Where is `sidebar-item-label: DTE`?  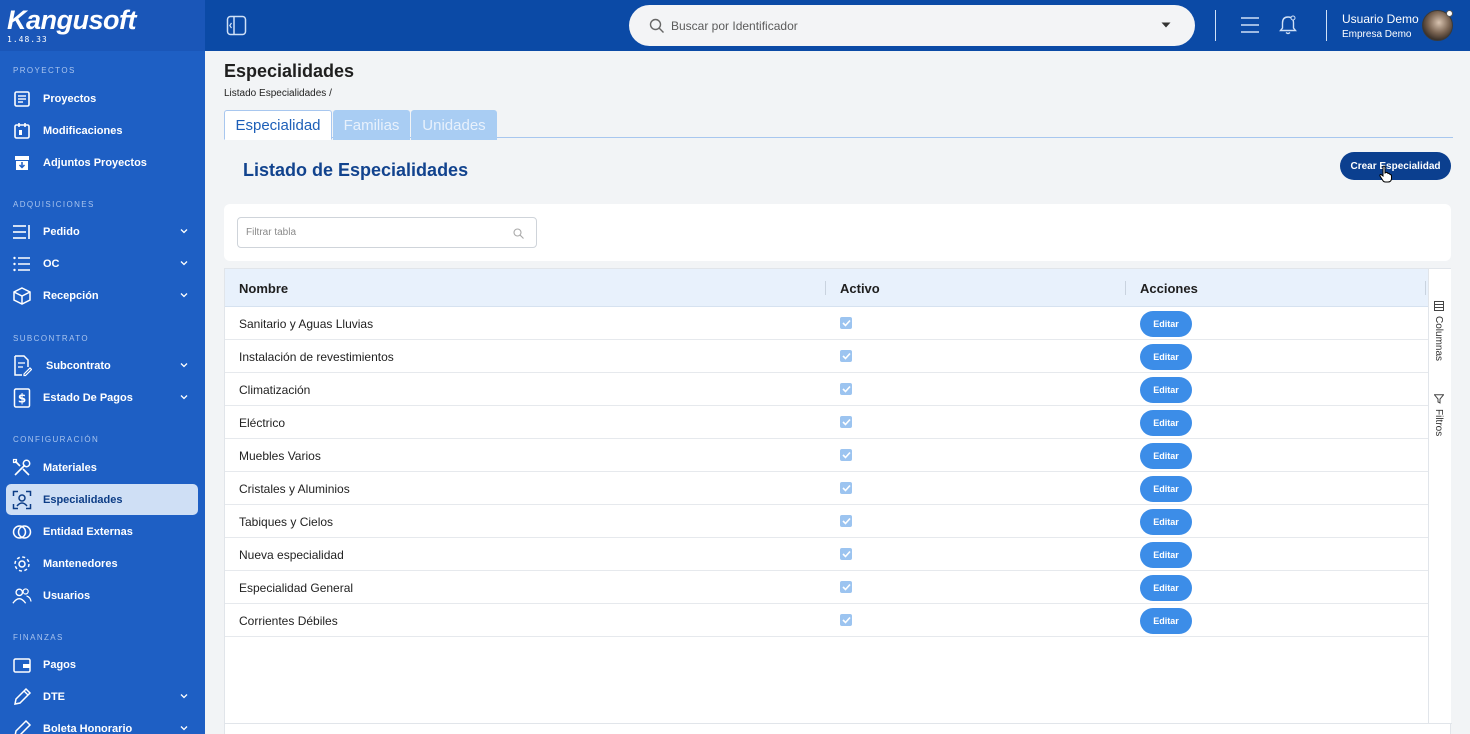 sidebar-item-label: DTE is located at coordinates (54, 696).